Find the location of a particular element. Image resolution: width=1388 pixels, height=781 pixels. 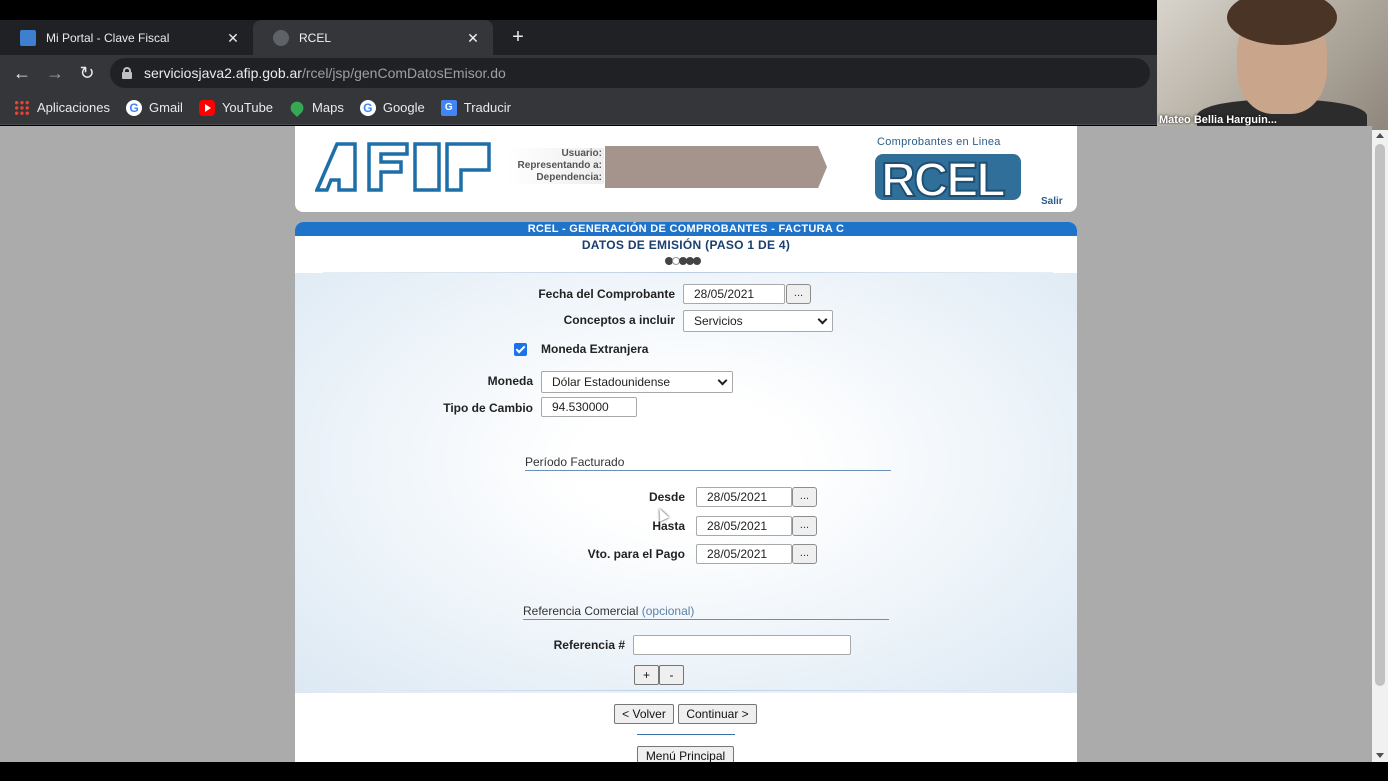

footer-divider is located at coordinates (688, 690).